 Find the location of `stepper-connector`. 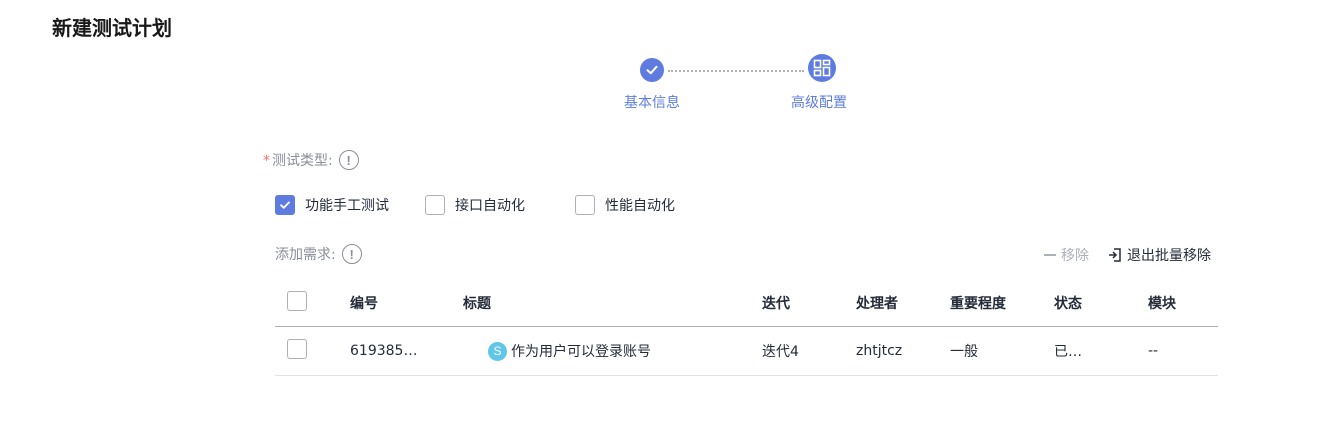

stepper-connector is located at coordinates (736, 71).